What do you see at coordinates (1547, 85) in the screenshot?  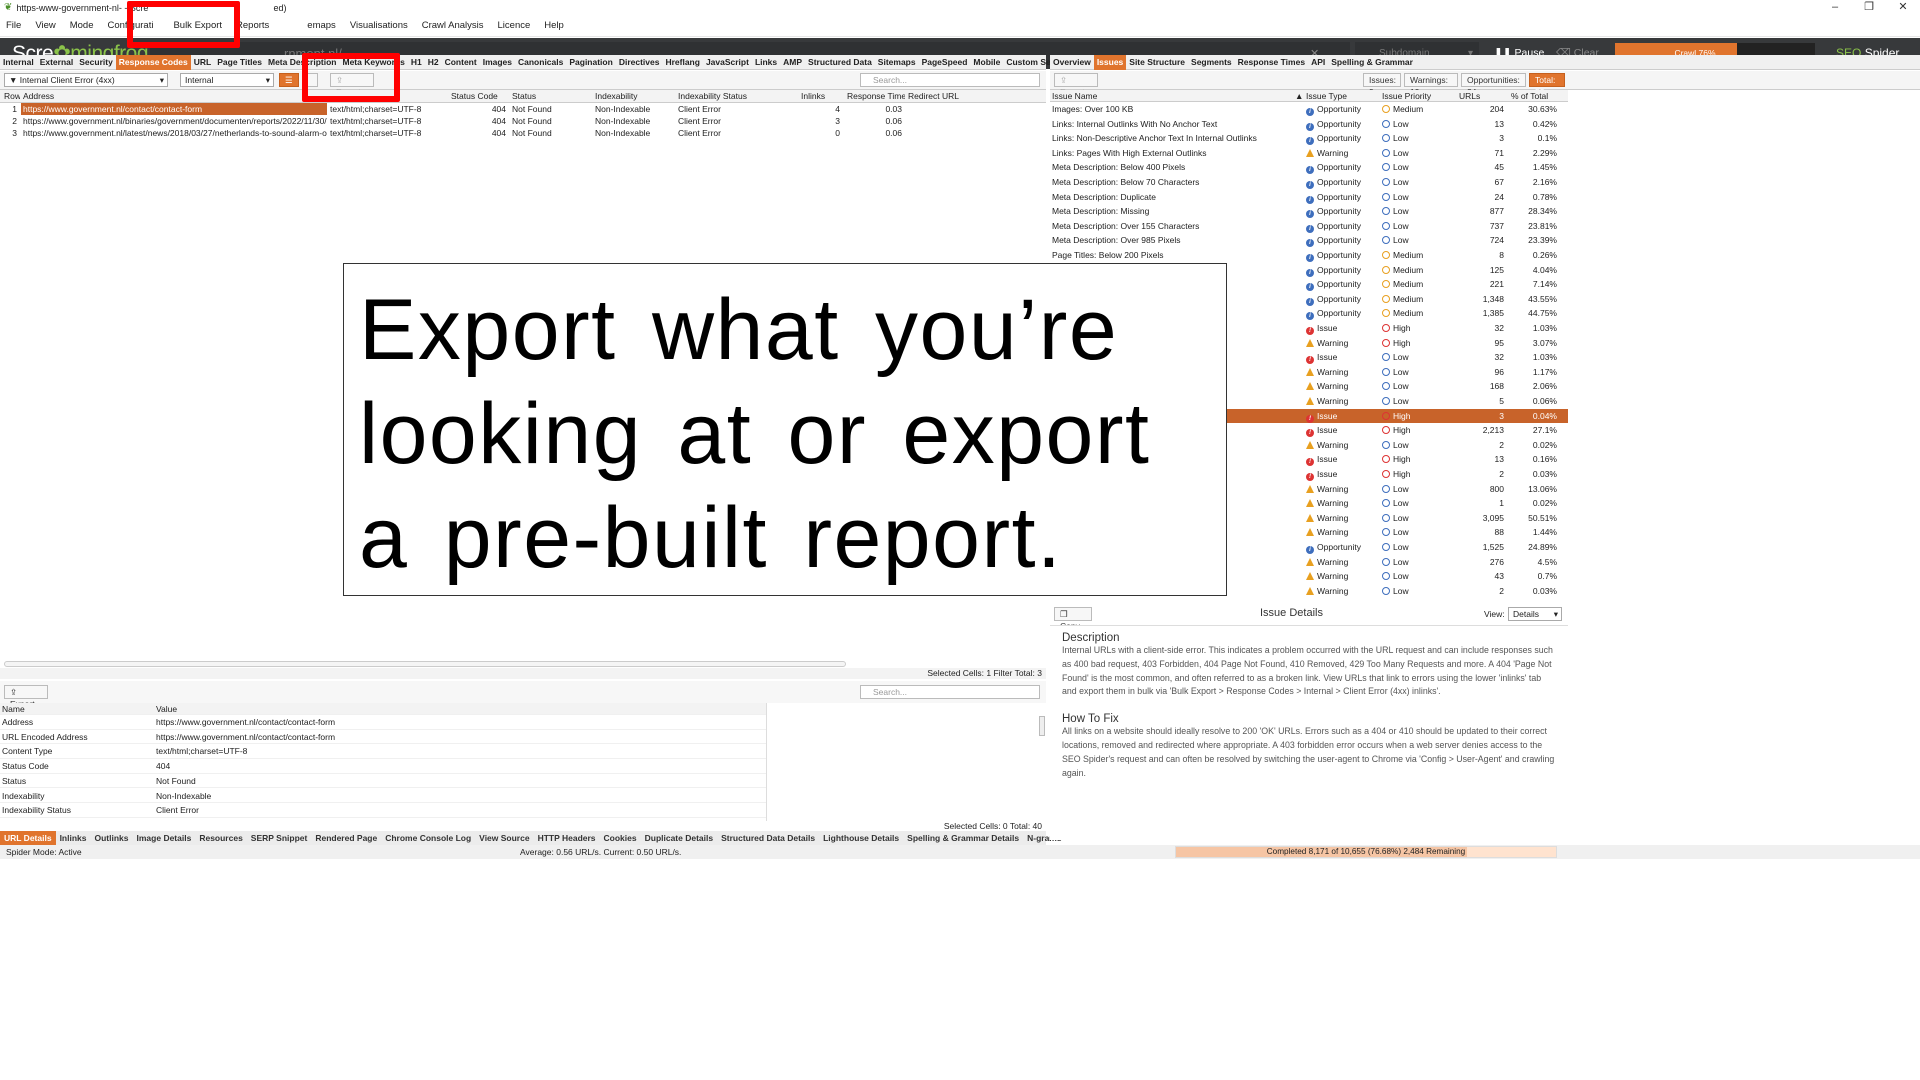 I see `total-count: Total: 52` at bounding box center [1547, 85].